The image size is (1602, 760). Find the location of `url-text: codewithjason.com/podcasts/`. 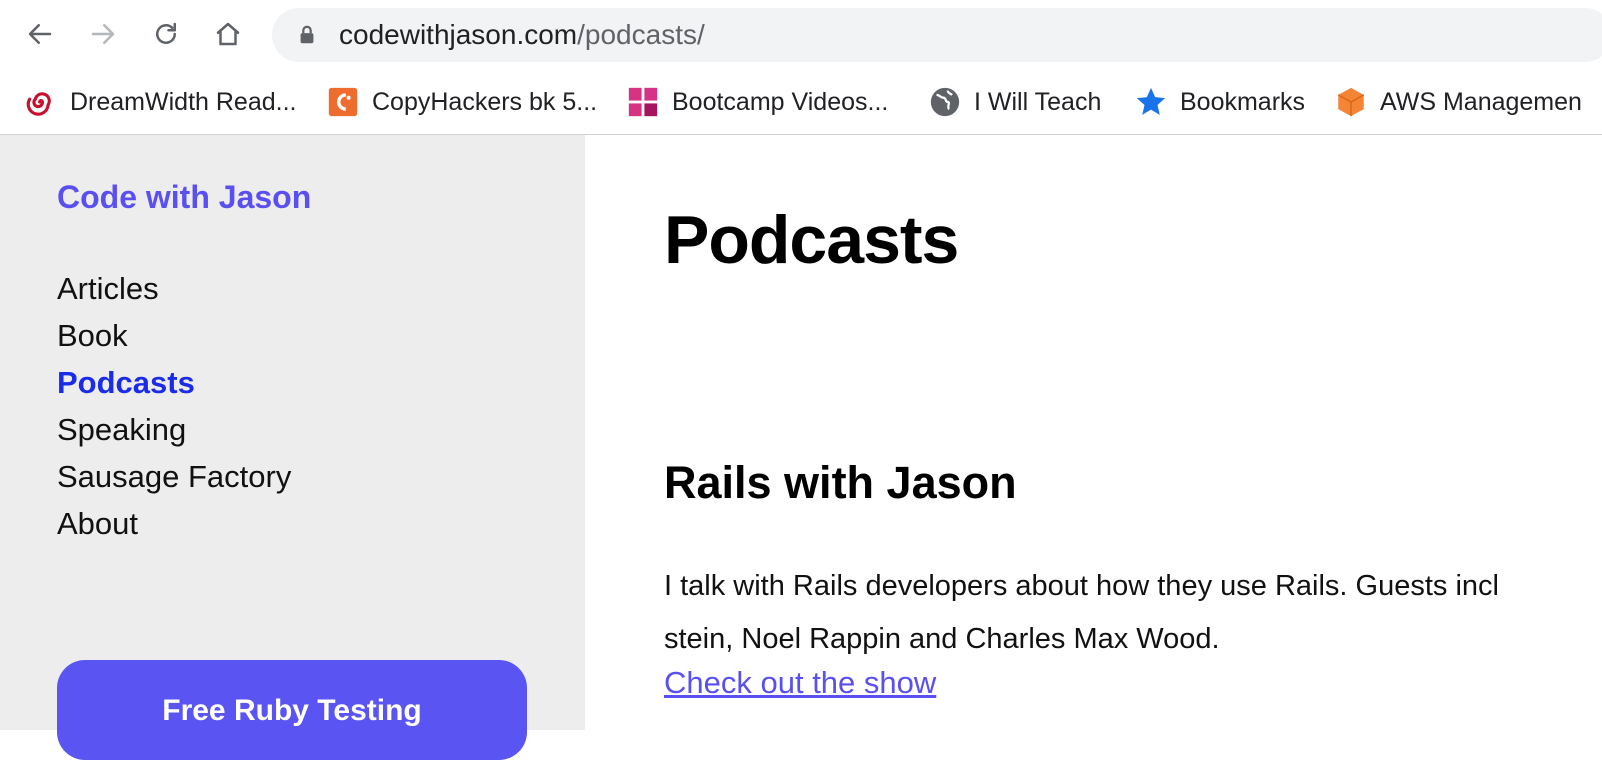

url-text: codewithjason.com/podcasts/ is located at coordinates (522, 35).